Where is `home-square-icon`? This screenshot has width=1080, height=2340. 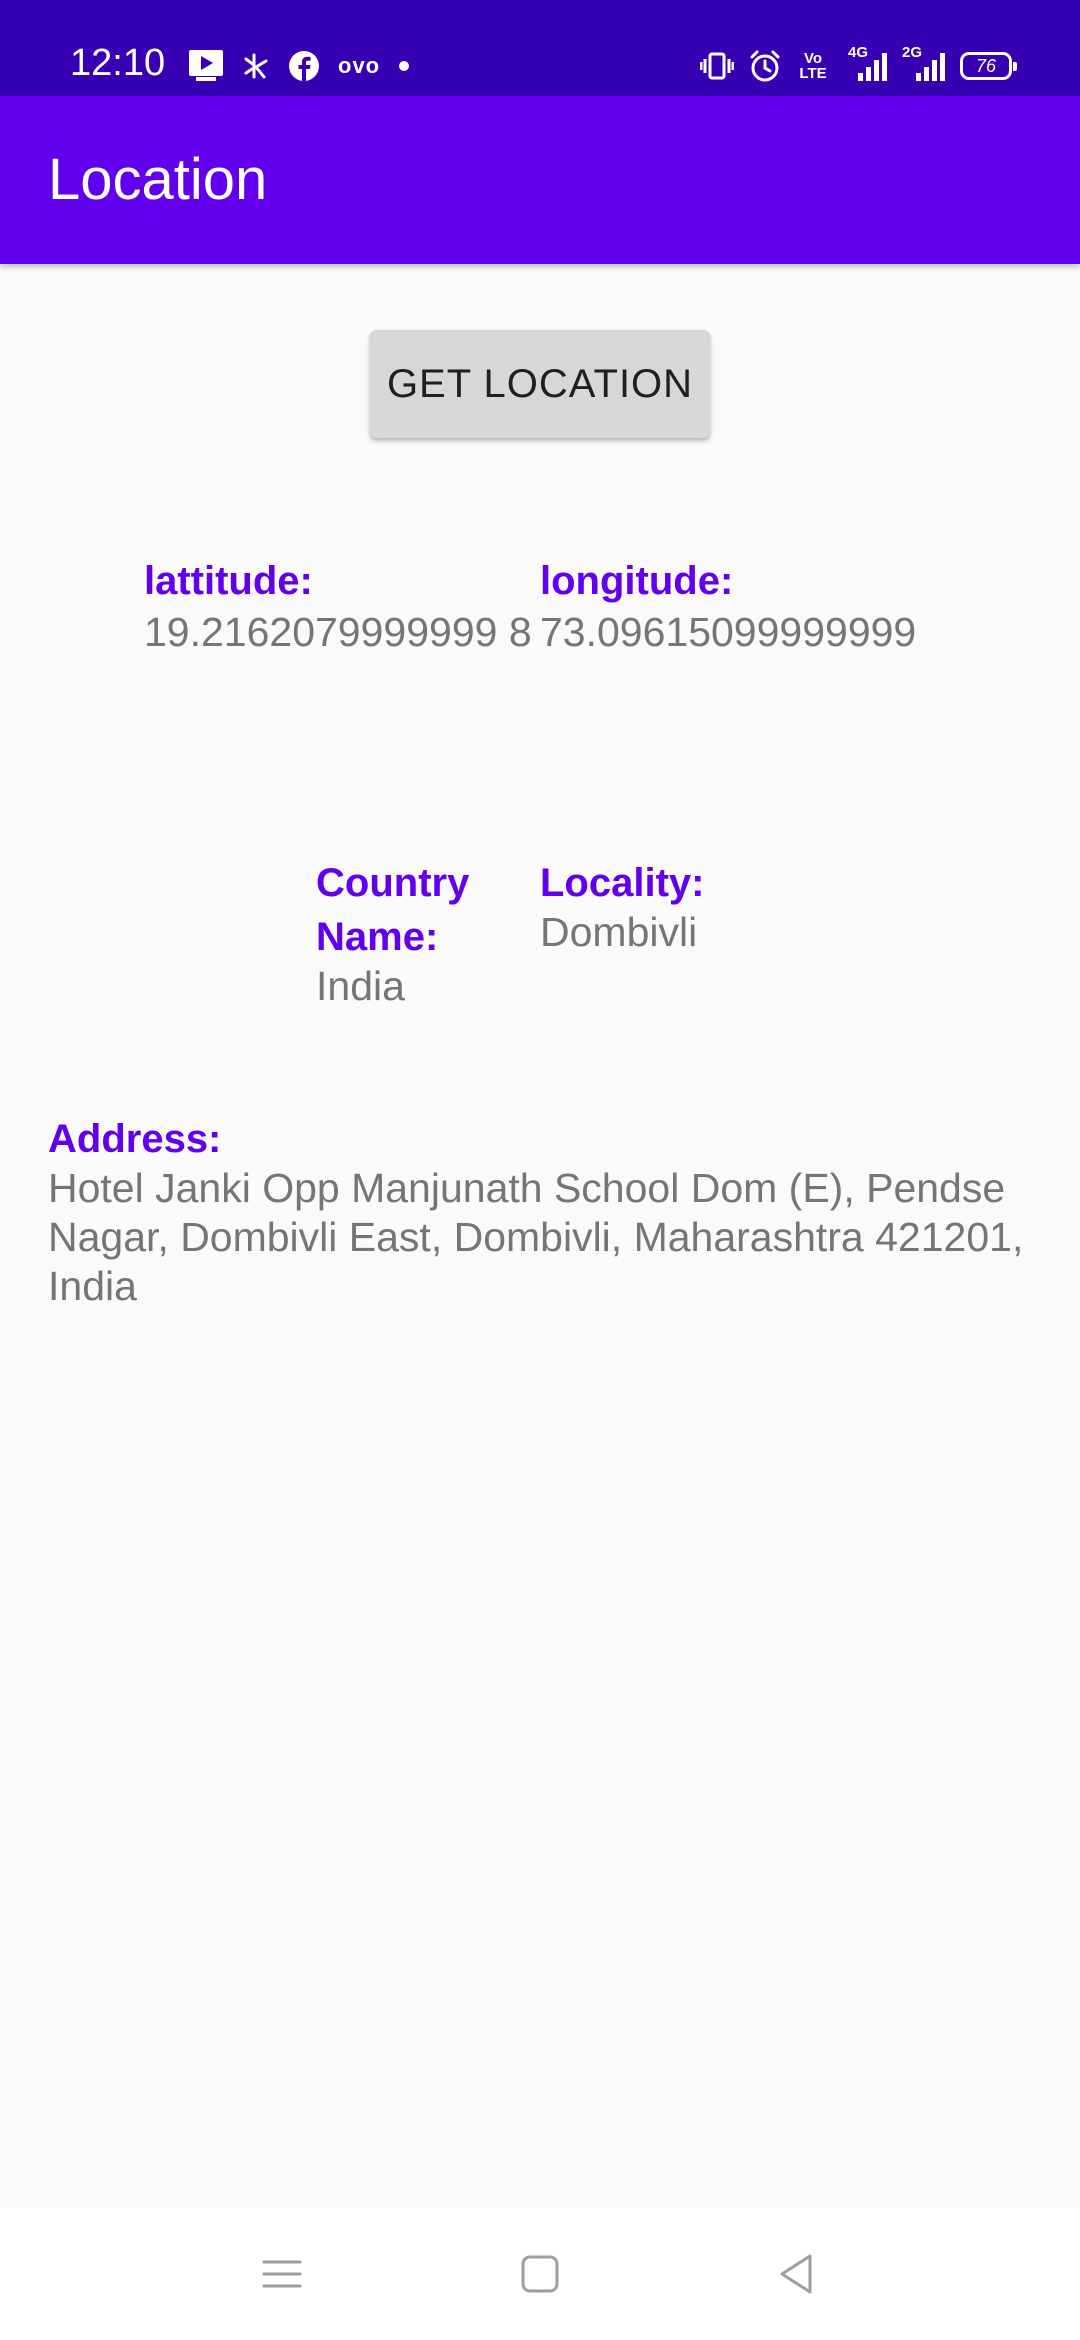
home-square-icon is located at coordinates (540, 2274).